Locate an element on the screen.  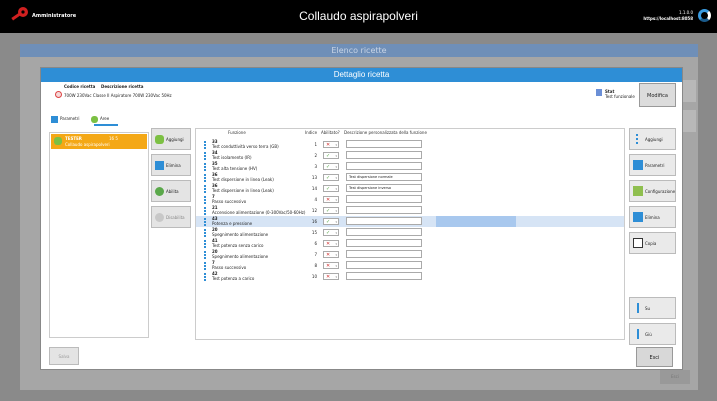
table-row: 20 Spegnimento alimentazione 7 ✕ ▾ is located at coordinates (410, 254).